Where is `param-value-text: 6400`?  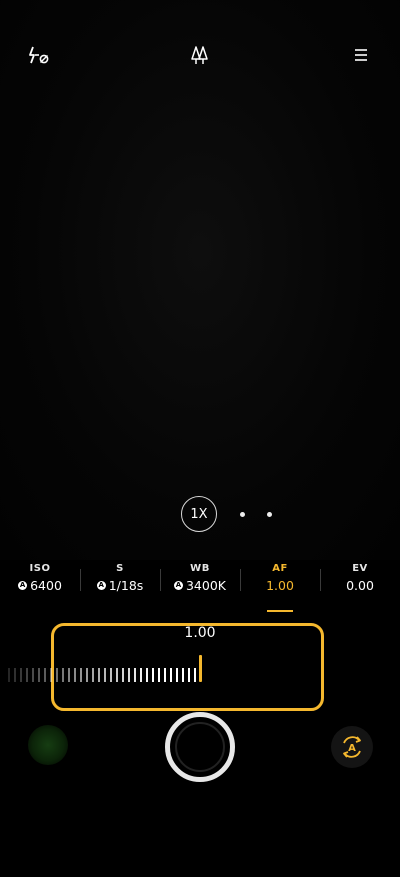 param-value-text: 6400 is located at coordinates (46, 585).